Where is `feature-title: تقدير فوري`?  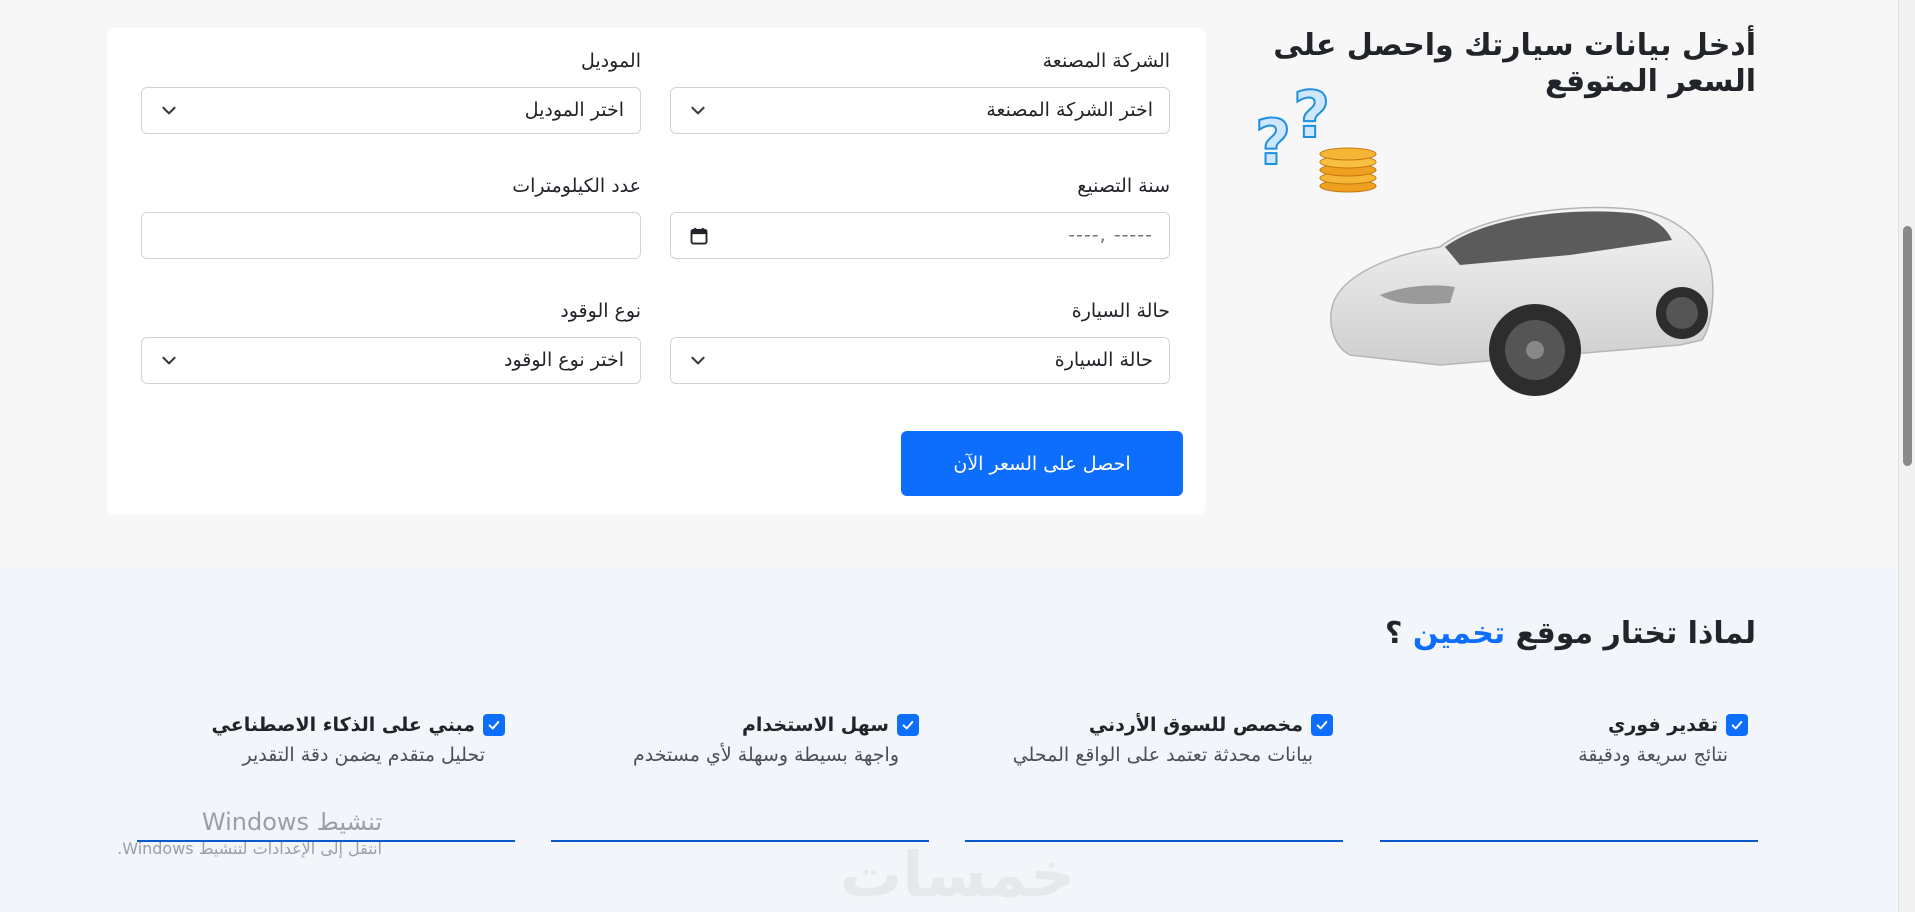 feature-title: تقدير فوري is located at coordinates (1662, 725).